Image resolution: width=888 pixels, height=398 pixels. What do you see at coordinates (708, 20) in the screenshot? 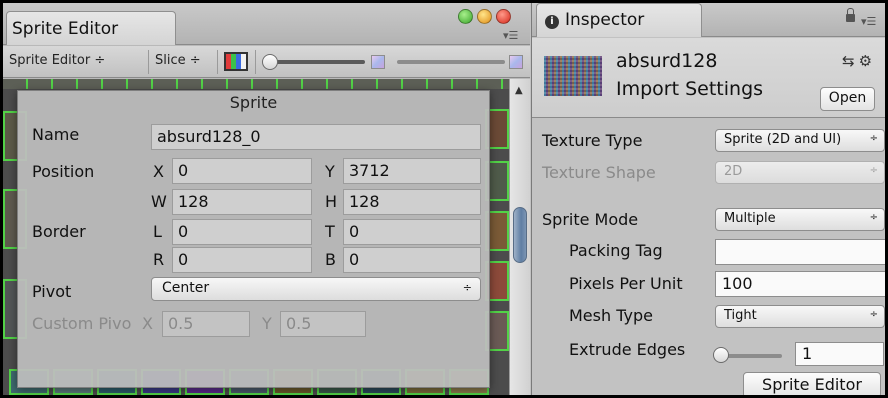
I see `inspector-tab-bar: i Inspector ▾☰` at bounding box center [708, 20].